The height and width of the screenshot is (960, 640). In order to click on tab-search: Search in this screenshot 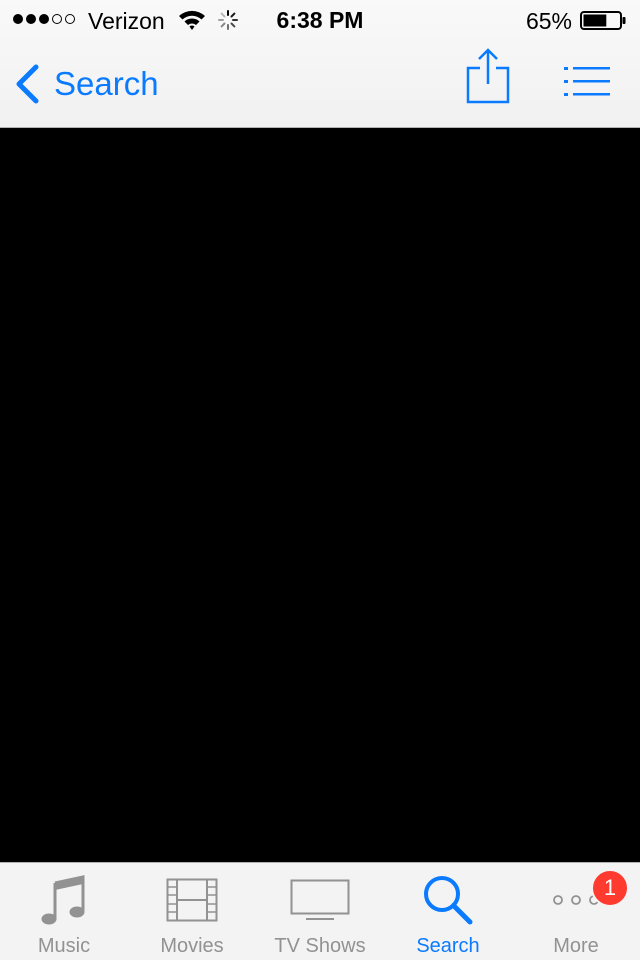, I will do `click(448, 911)`.